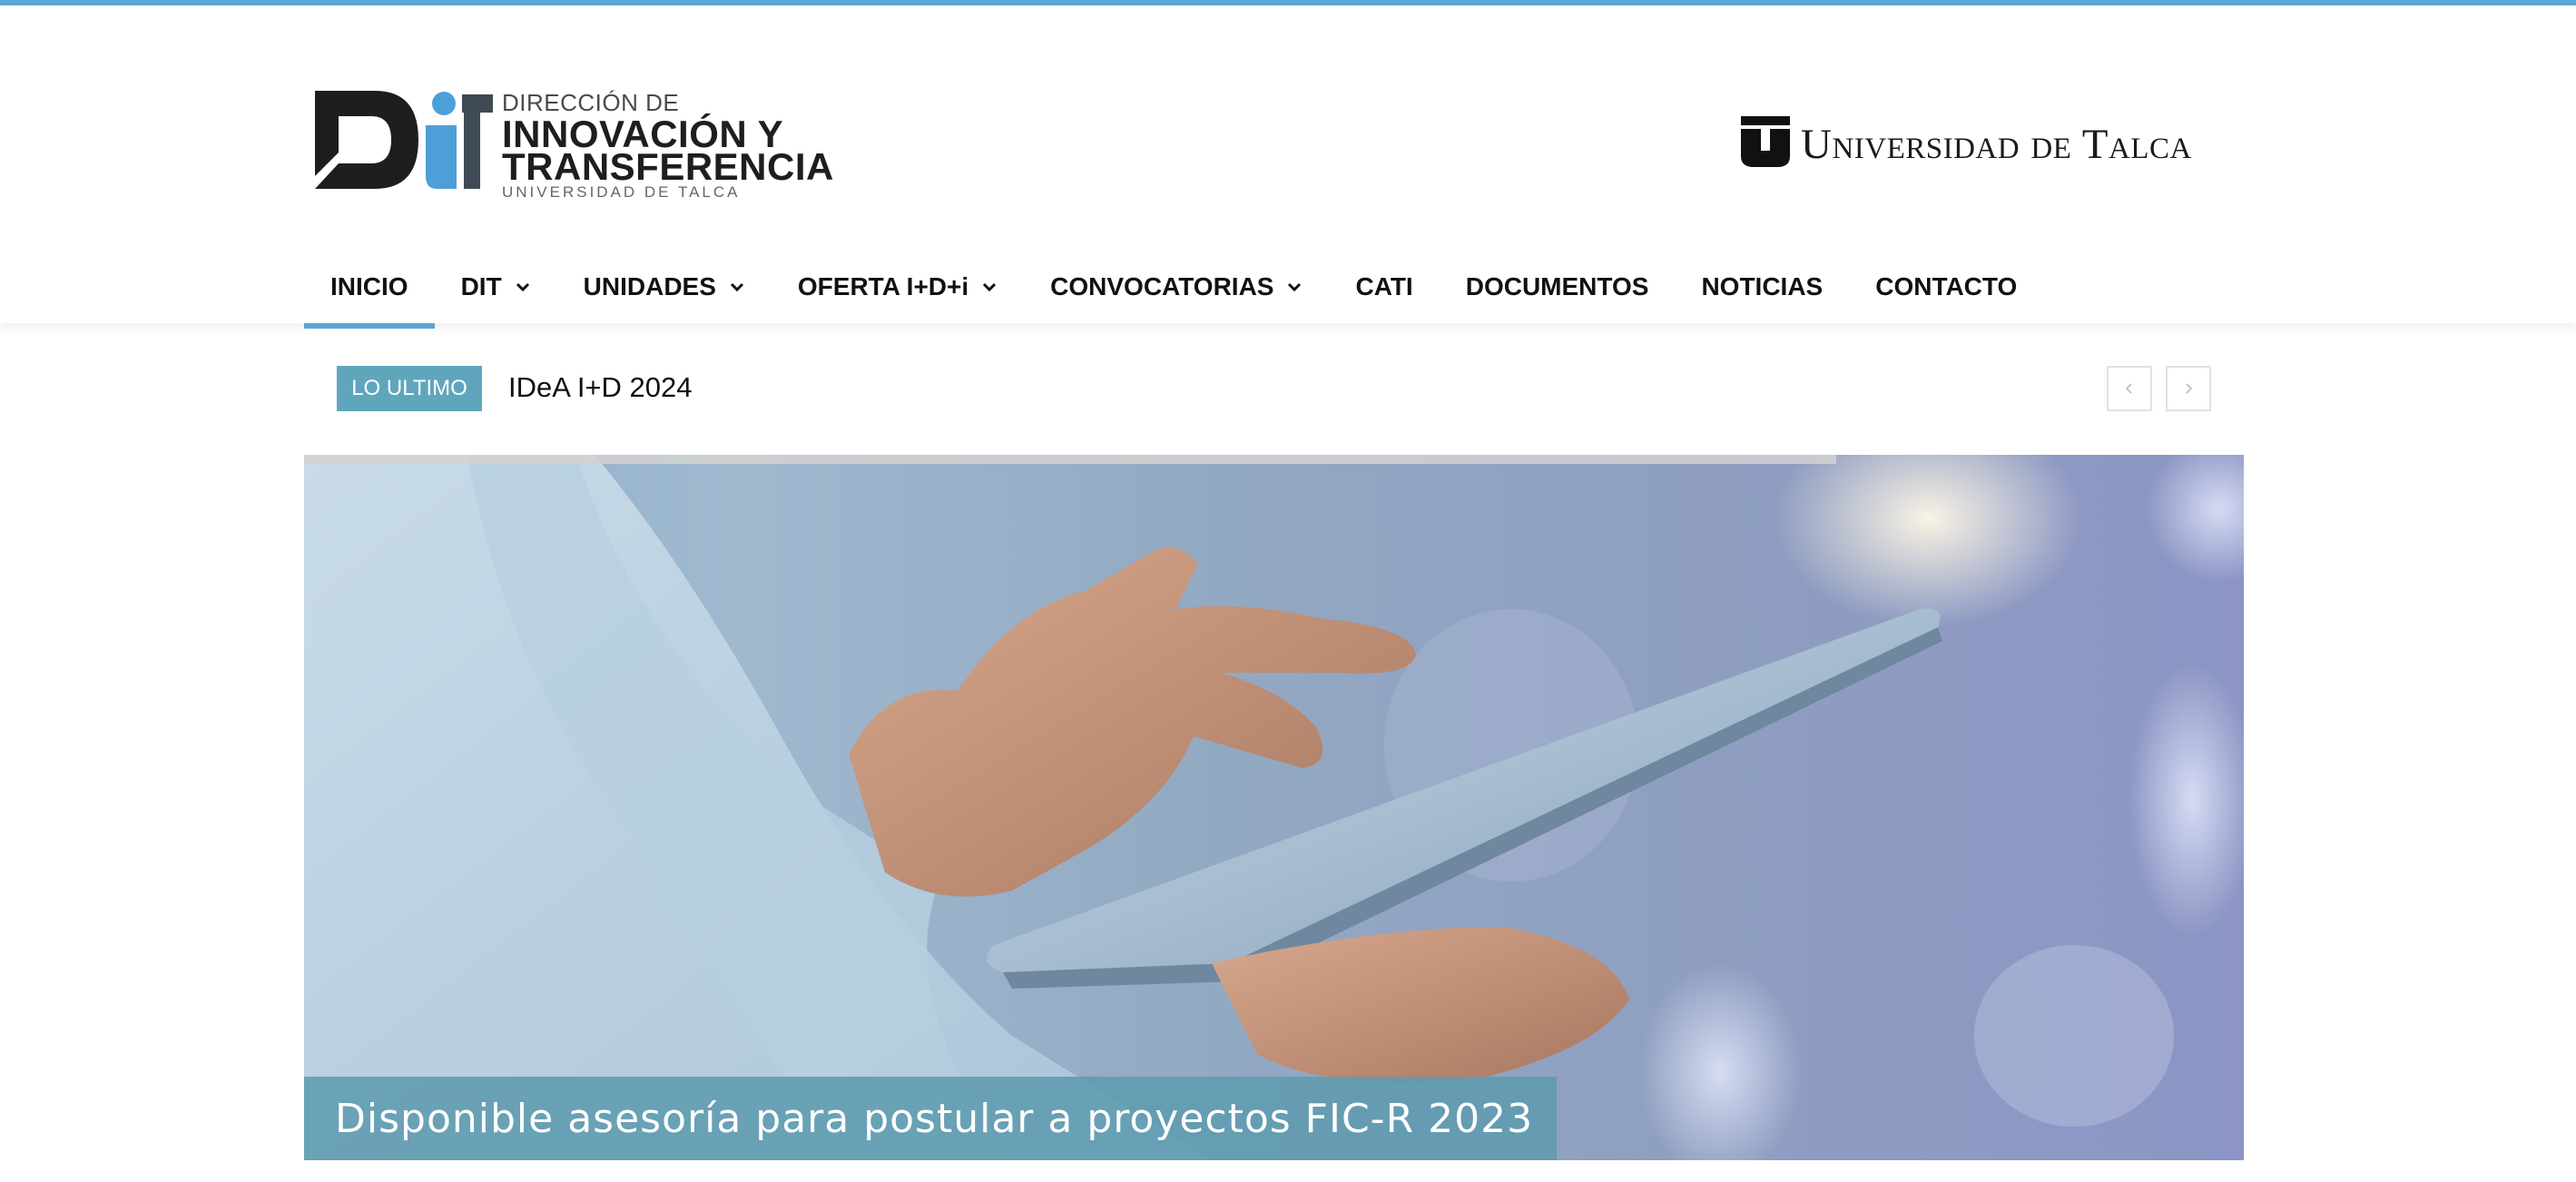 This screenshot has width=2576, height=1182. I want to click on universidad-talca-logo: Universidad de Talca, so click(1990, 143).